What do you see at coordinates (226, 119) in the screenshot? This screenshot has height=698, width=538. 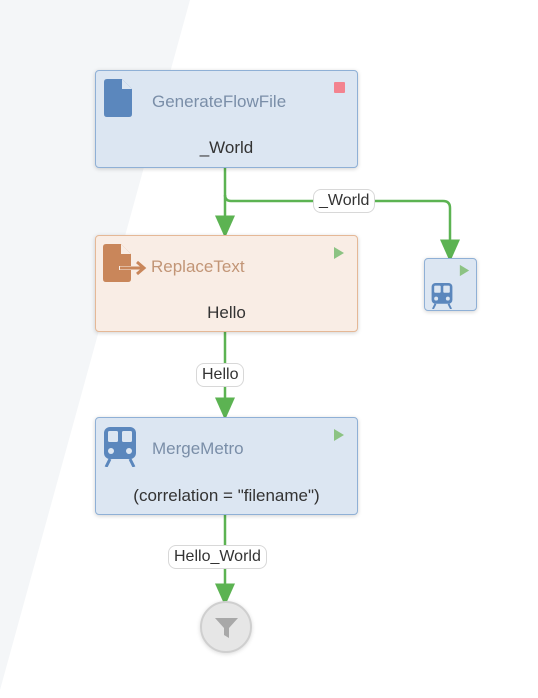 I see `generate-flowfile-node: GenerateFlowFile _World` at bounding box center [226, 119].